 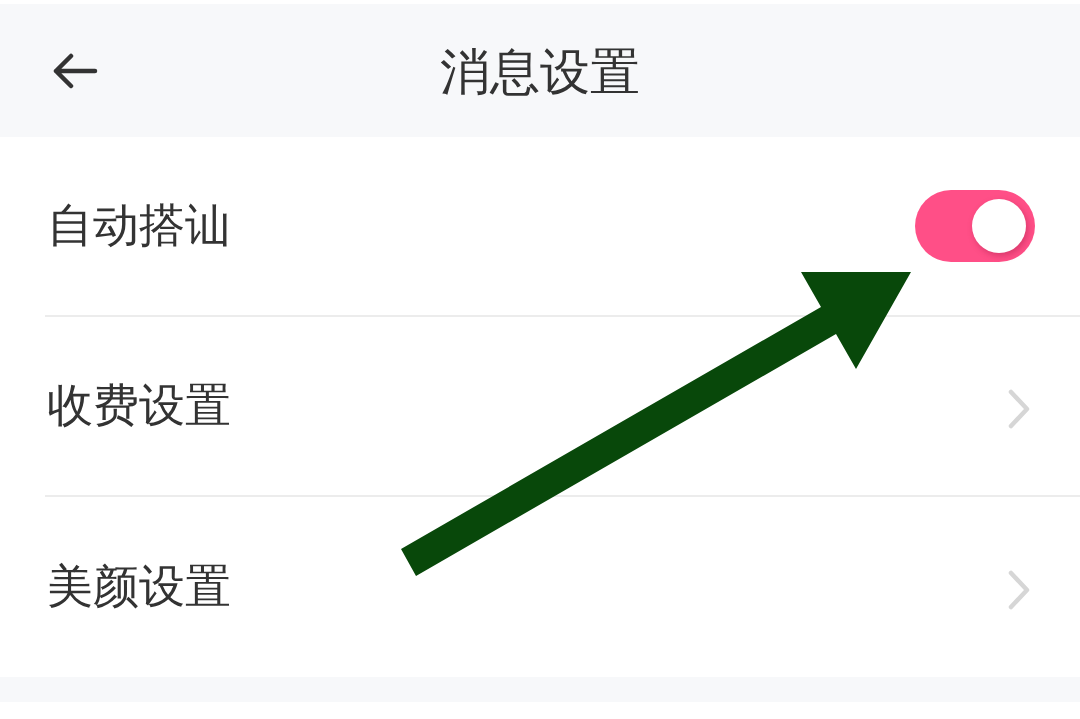 I want to click on setting-label: 收费设置, so click(x=139, y=406).